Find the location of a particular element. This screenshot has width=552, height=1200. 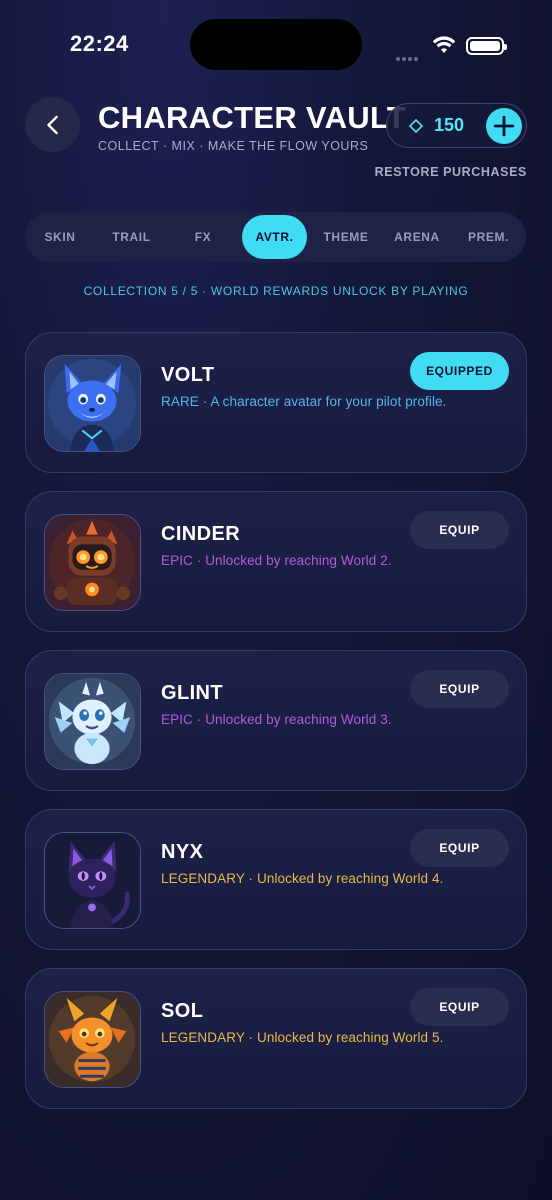

dynamic-island is located at coordinates (276, 44).